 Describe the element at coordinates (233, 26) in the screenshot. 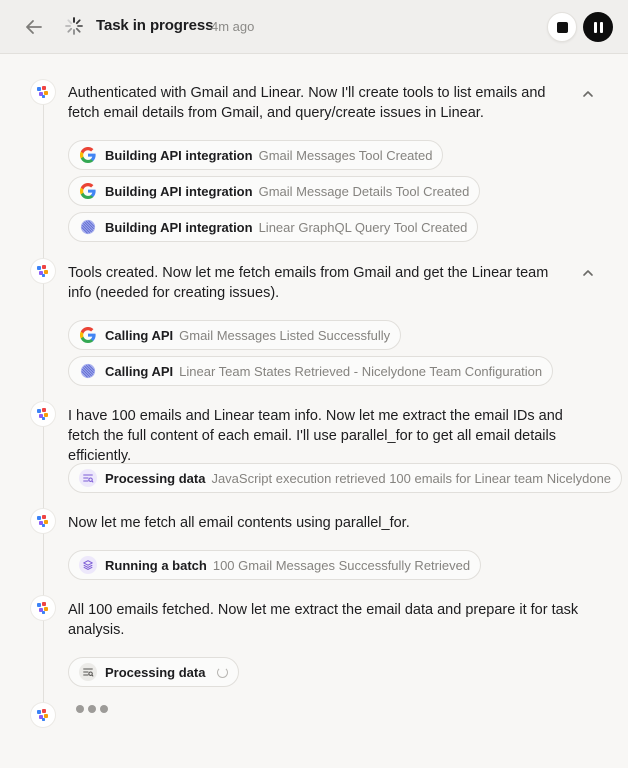

I see `elapsed-time: 4m ago` at that location.